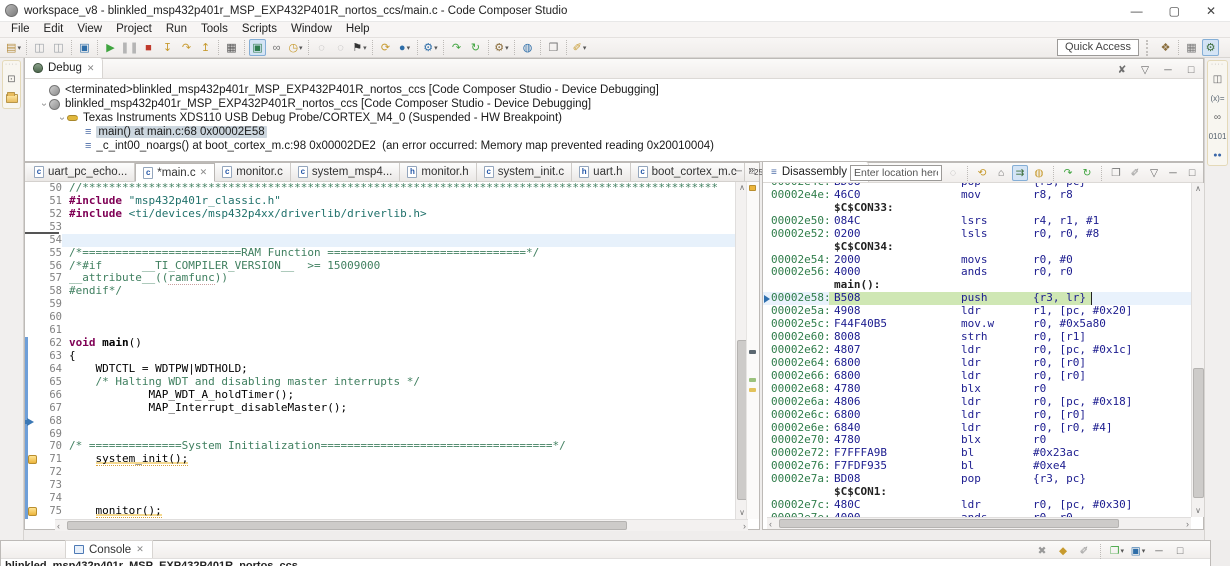 The width and height of the screenshot is (1230, 566). What do you see at coordinates (295, 47) in the screenshot?
I see `history-icon: ◷ ▾` at bounding box center [295, 47].